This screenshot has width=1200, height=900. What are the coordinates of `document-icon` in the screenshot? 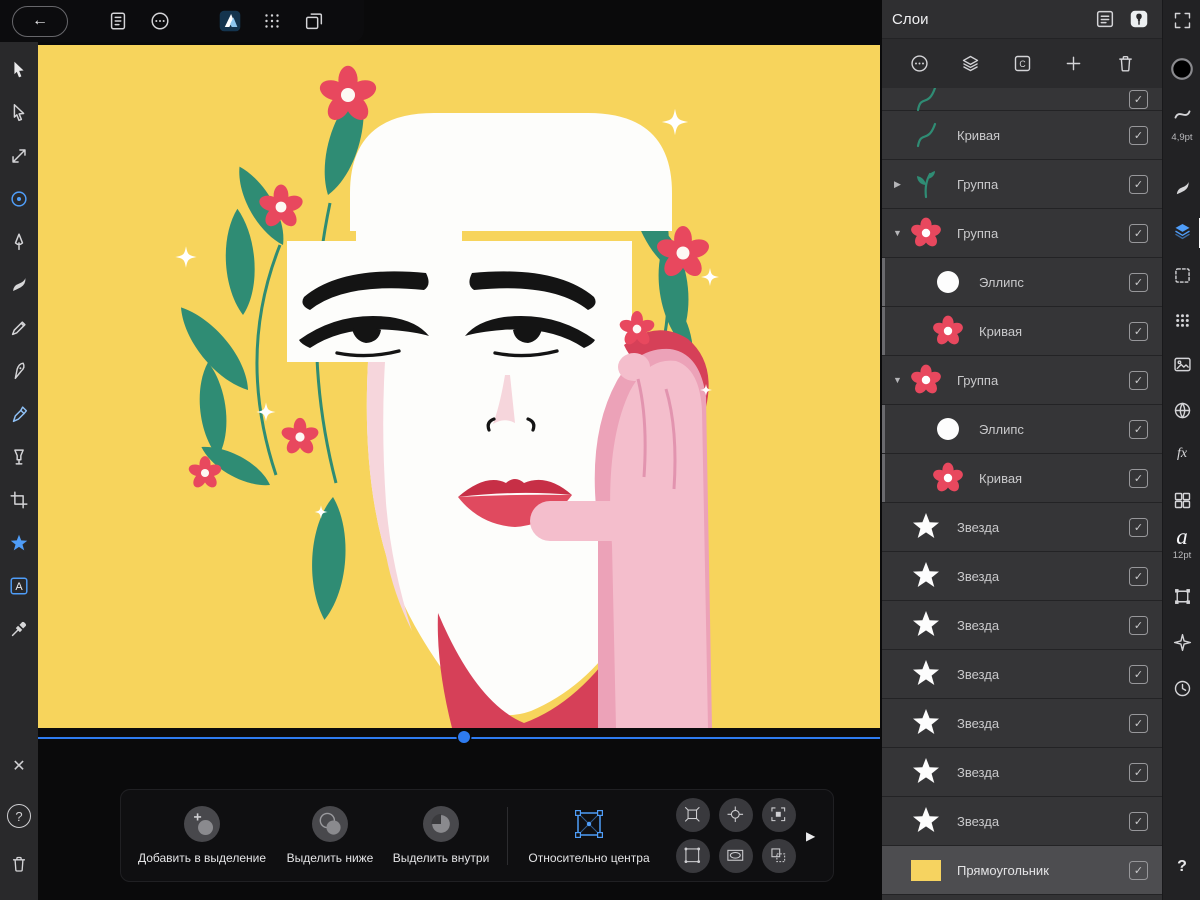 It's located at (118, 21).